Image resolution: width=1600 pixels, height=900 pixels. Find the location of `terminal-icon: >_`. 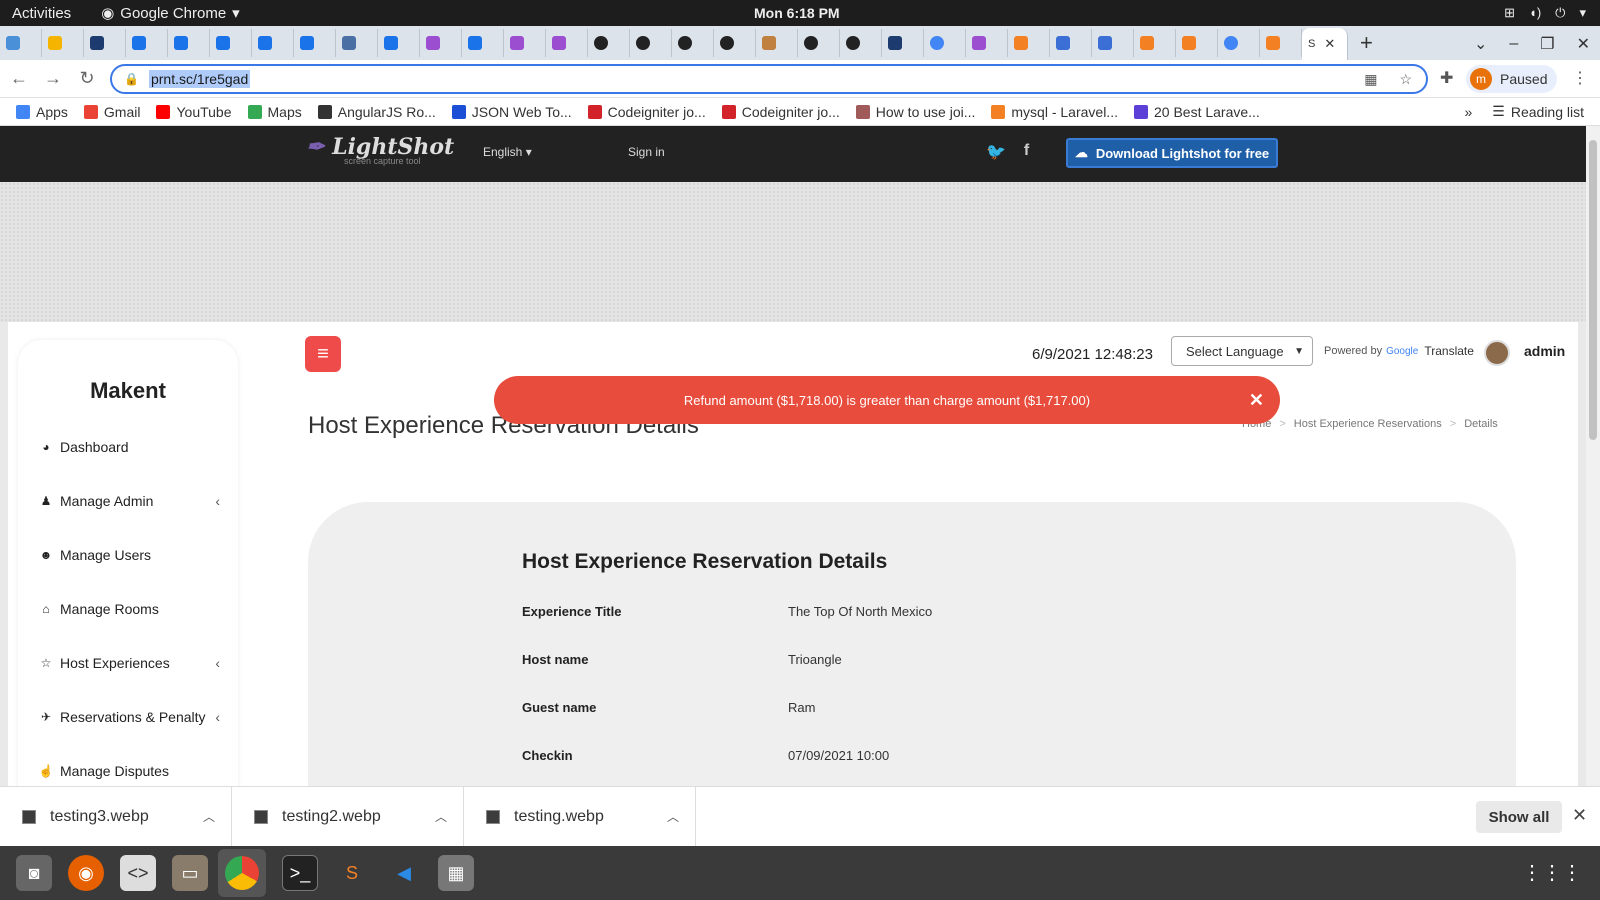

terminal-icon: >_ is located at coordinates (300, 873).